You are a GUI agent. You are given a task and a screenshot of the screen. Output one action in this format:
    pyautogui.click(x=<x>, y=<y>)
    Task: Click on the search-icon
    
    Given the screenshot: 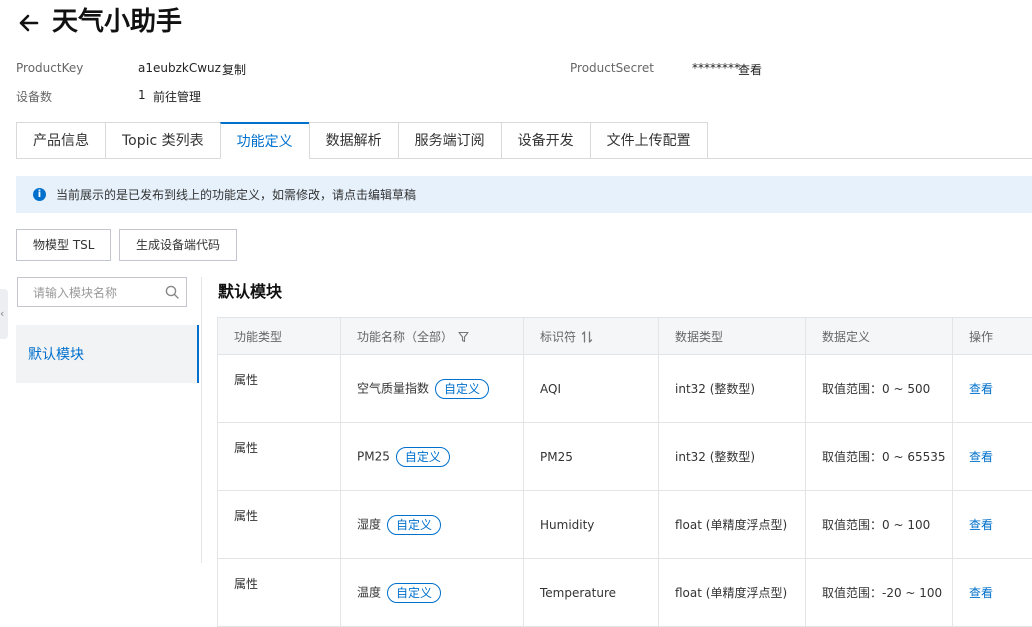 What is the action you would take?
    pyautogui.click(x=172, y=292)
    